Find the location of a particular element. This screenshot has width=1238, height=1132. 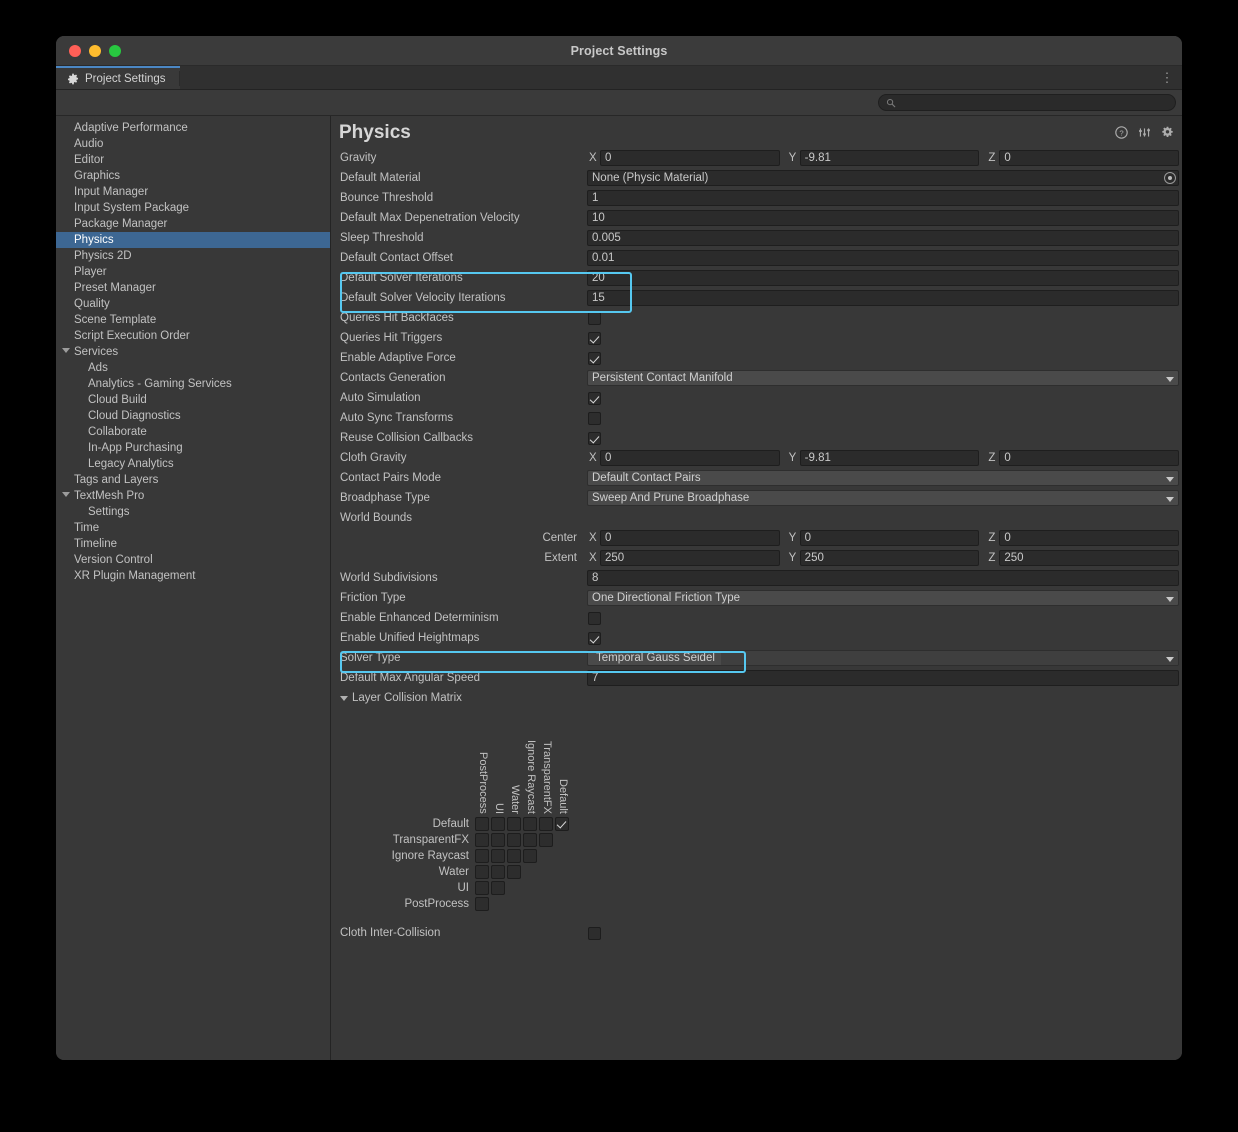

sidebar-item-package-manager: Package Manager is located at coordinates (193, 224).